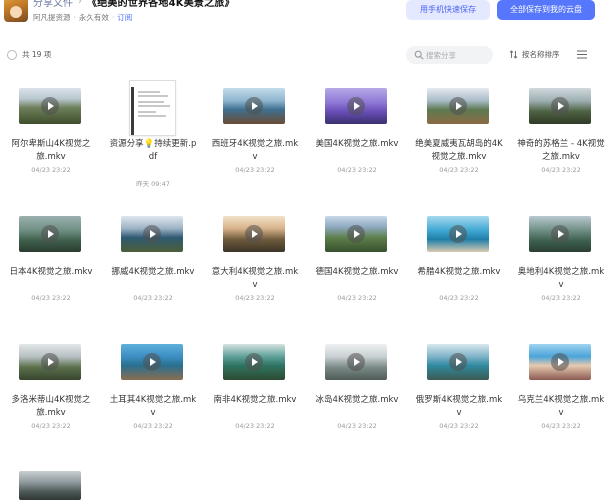  I want to click on file-name: 南非4K视觉之旅.mkv, so click(255, 400).